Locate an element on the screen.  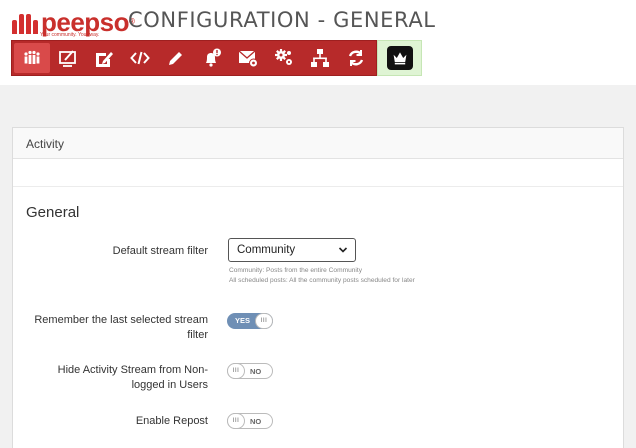
repost-toggle: III NO is located at coordinates (250, 421).